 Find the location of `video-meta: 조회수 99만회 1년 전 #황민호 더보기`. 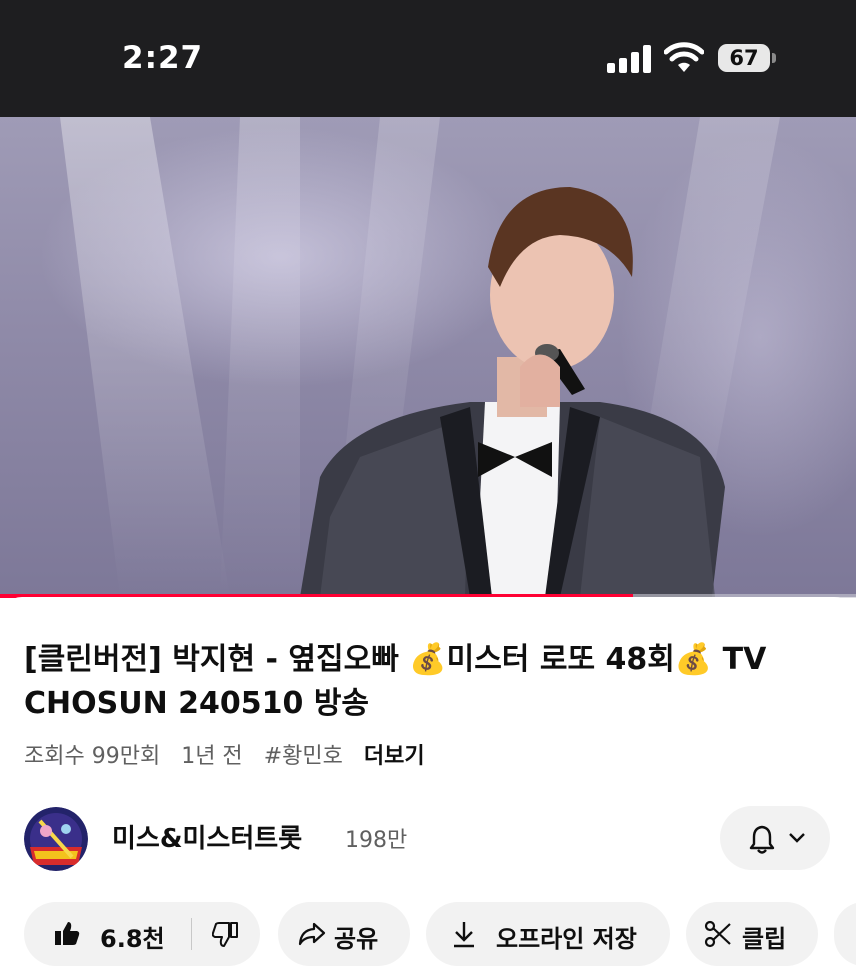

video-meta: 조회수 99만회 1년 전 #황민호 더보기 is located at coordinates (231, 754).